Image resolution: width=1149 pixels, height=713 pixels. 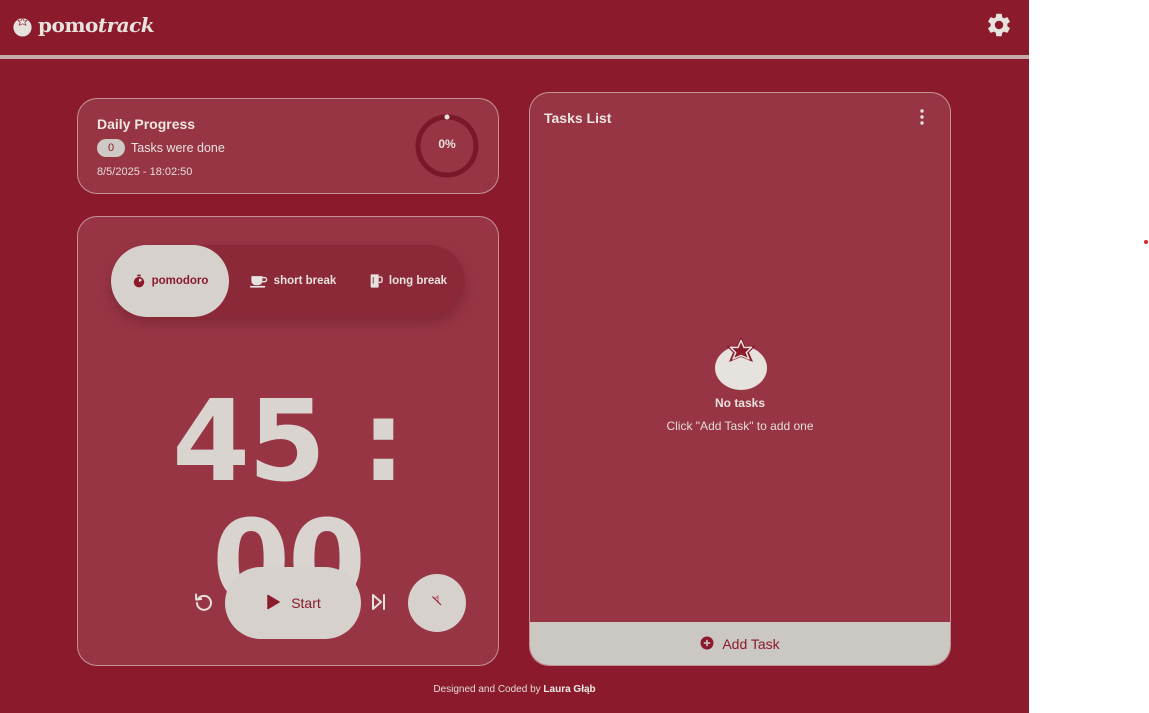 I want to click on empty-tomato-icon, so click(x=741, y=363).